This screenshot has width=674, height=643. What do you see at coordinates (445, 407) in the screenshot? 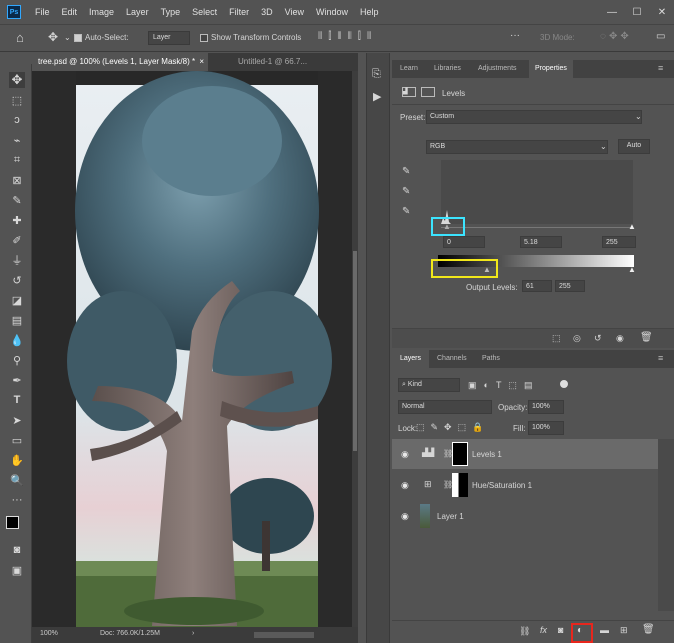
I see `blend-mode-dropdown: Normal` at bounding box center [445, 407].